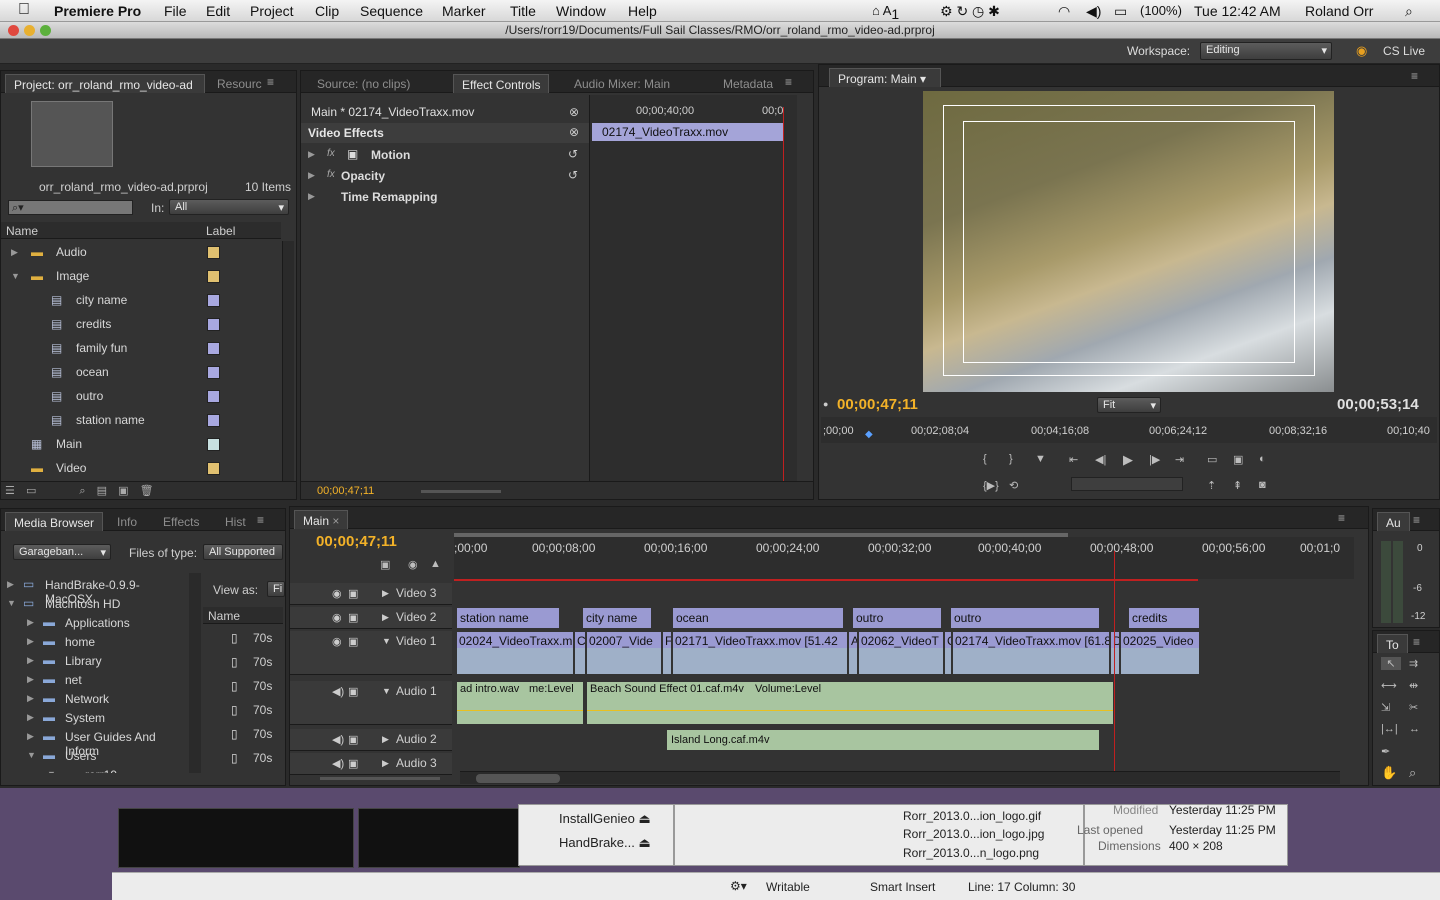  I want to click on tab-program: Program: Main ▾, so click(885, 77).